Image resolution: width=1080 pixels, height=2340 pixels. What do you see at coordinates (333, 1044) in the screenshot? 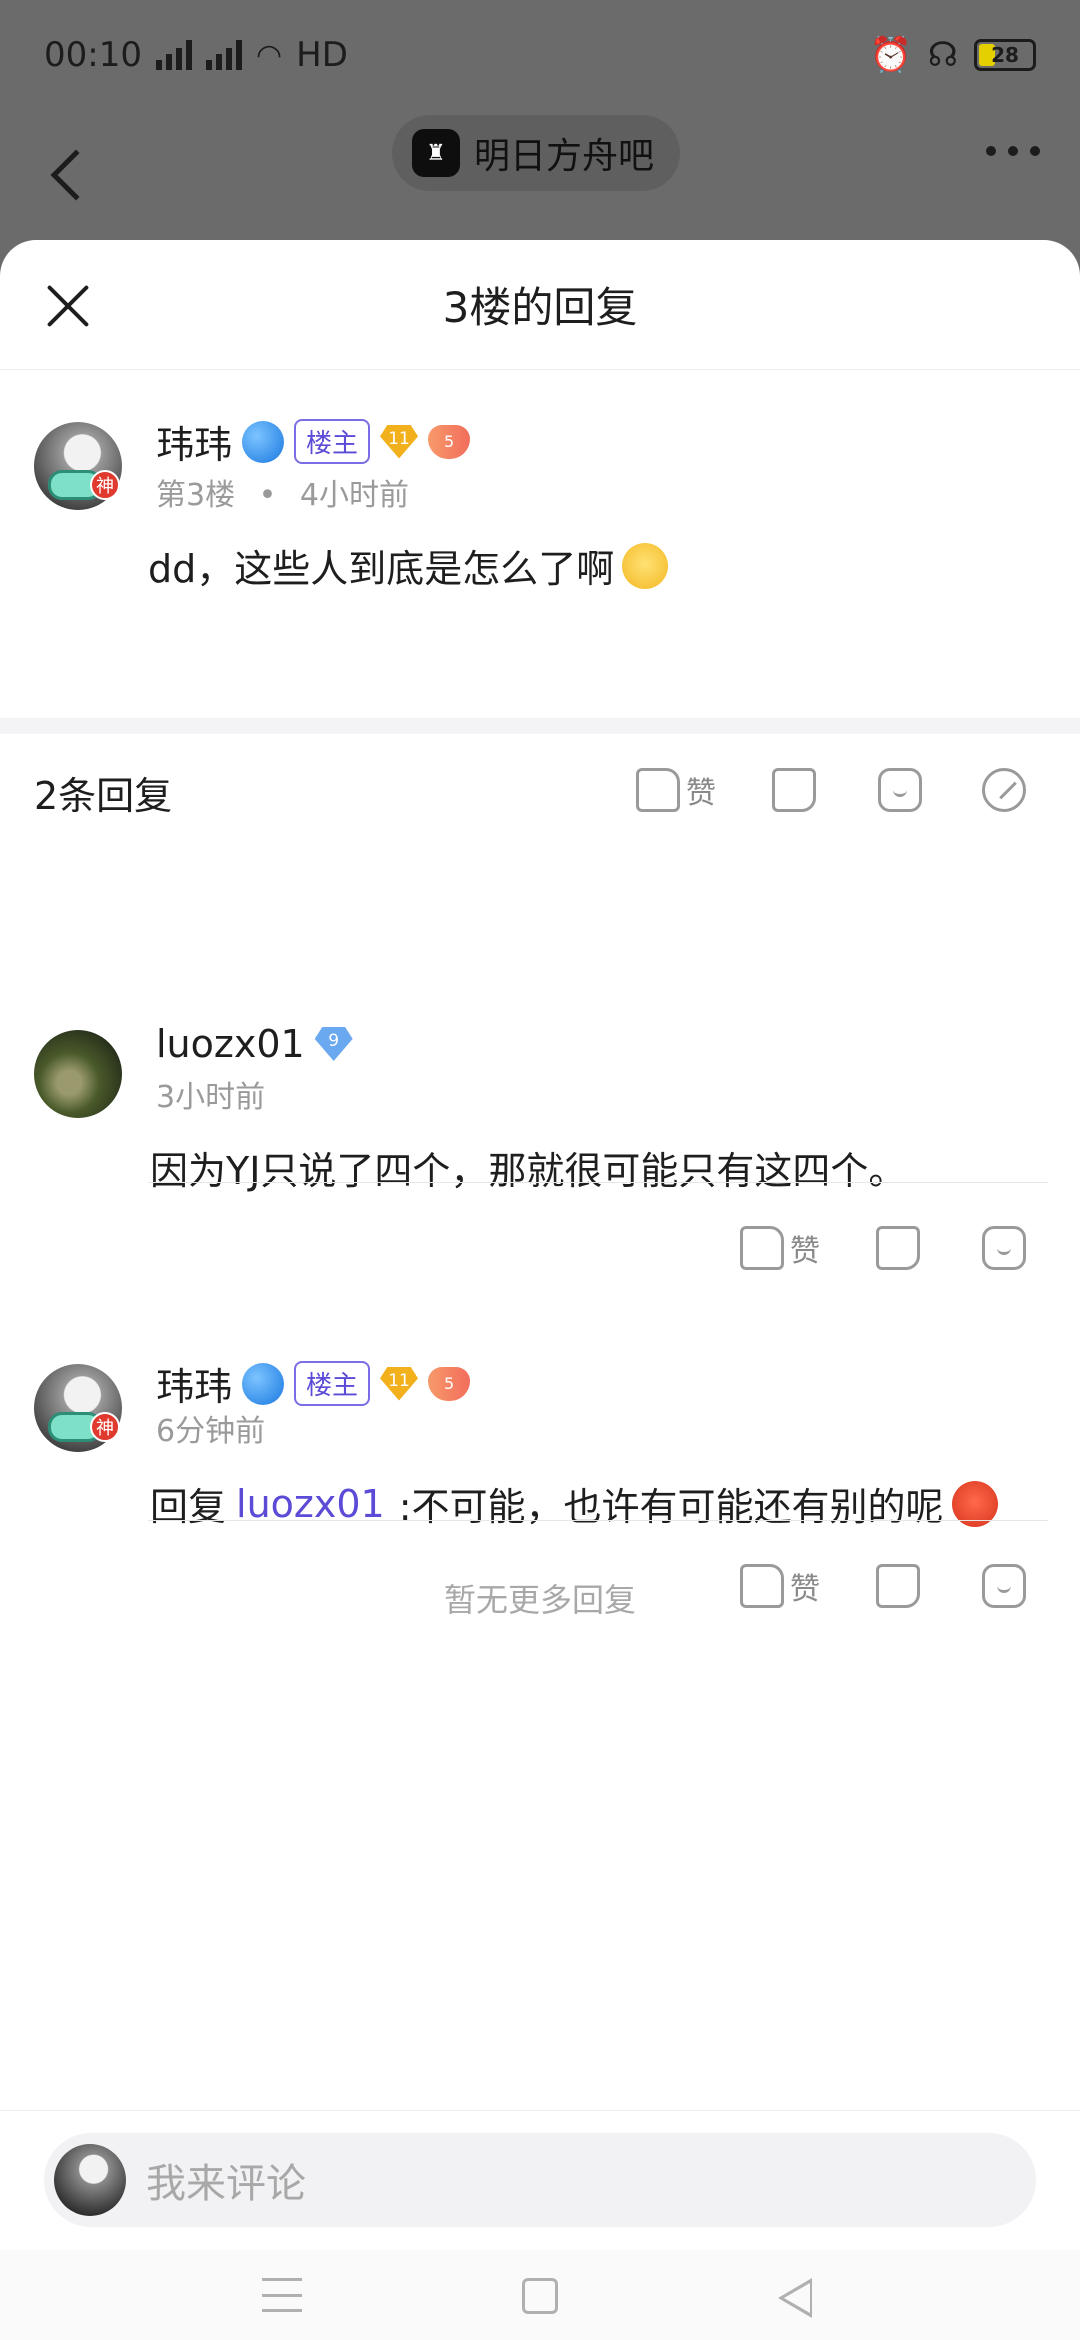
I see `level-badge: 9` at bounding box center [333, 1044].